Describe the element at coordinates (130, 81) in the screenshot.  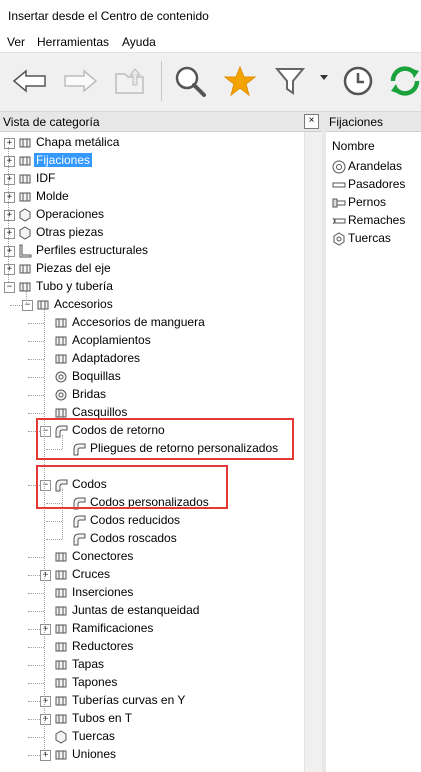
I see `up-level-button` at that location.